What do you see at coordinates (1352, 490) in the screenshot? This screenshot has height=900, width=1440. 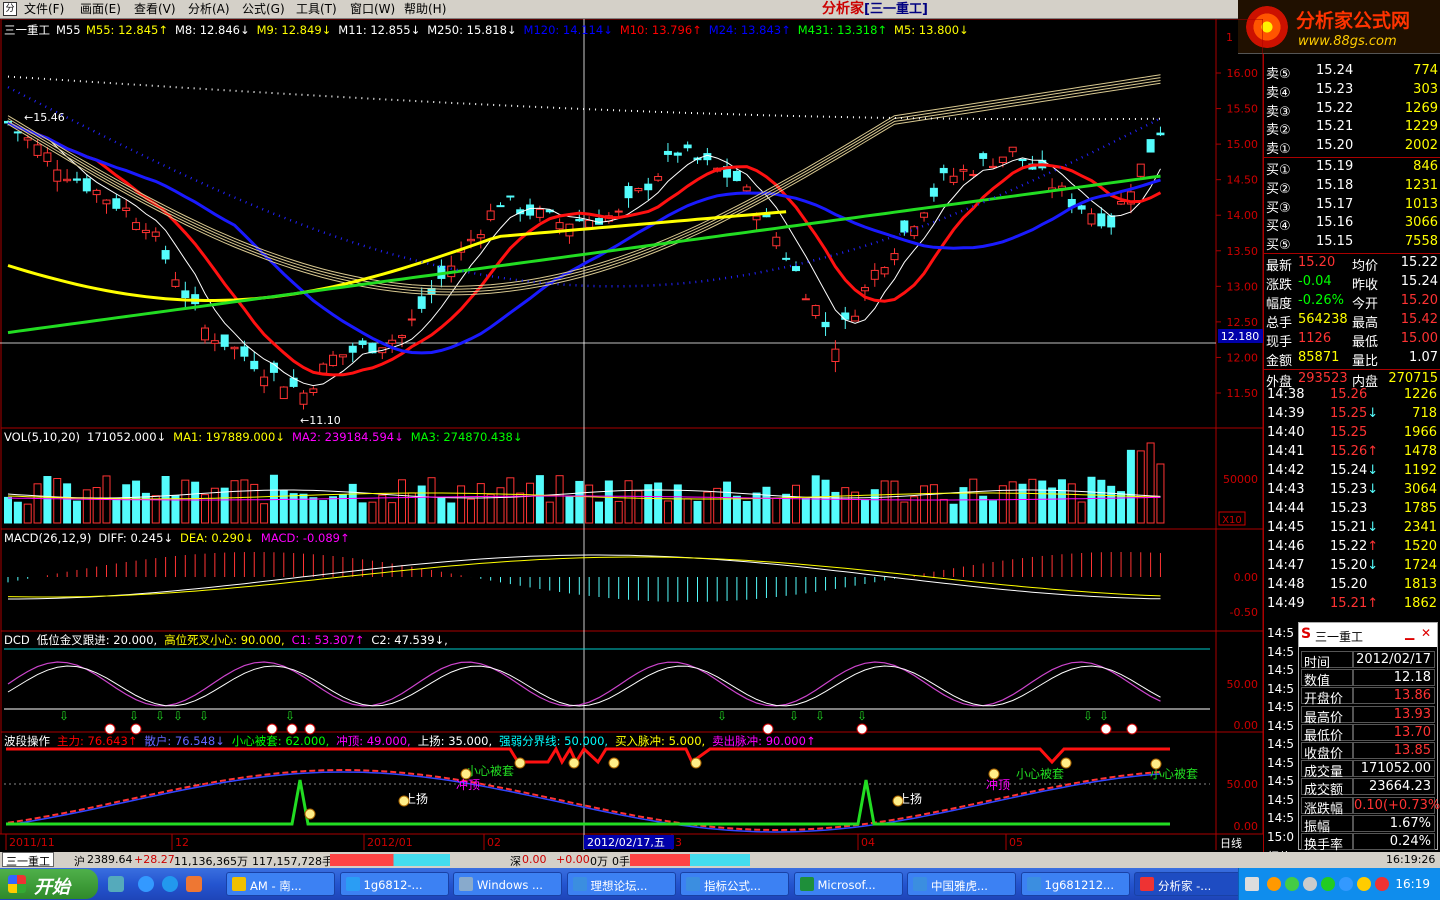 I see `tick-row: 14:43 15.23↓ 3064` at bounding box center [1352, 490].